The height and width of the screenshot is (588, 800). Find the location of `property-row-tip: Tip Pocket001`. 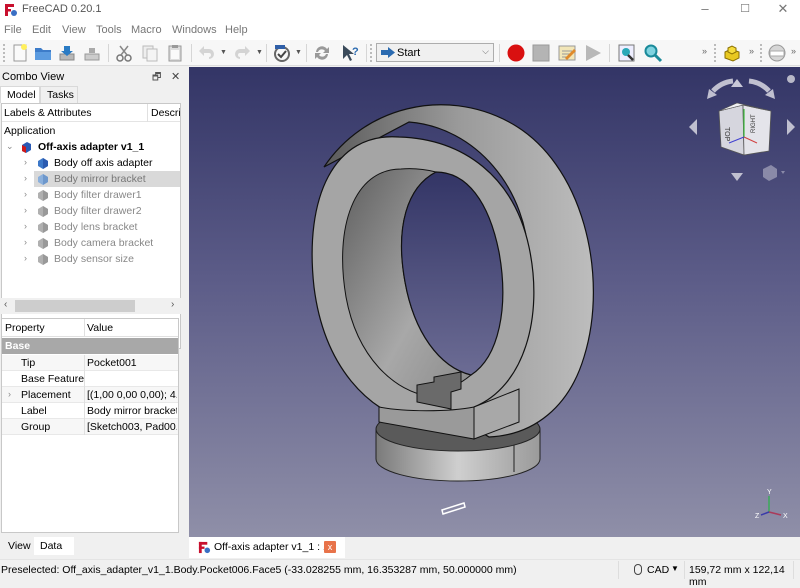

property-row-tip: Tip Pocket001 is located at coordinates (90, 363).